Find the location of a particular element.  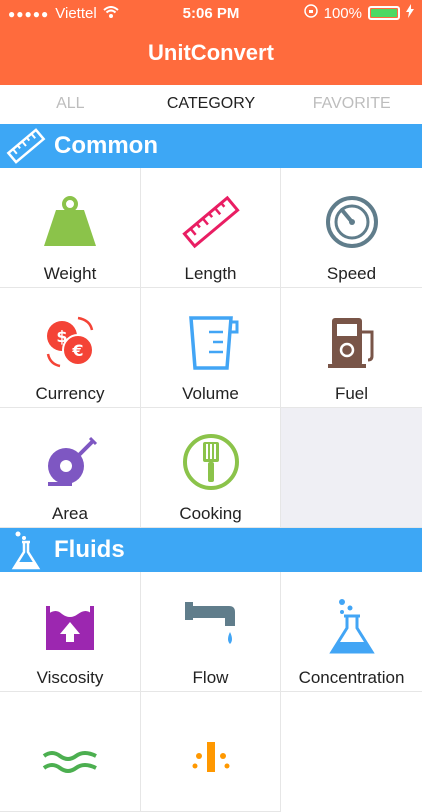

faucet-icon is located at coordinates (211, 626).